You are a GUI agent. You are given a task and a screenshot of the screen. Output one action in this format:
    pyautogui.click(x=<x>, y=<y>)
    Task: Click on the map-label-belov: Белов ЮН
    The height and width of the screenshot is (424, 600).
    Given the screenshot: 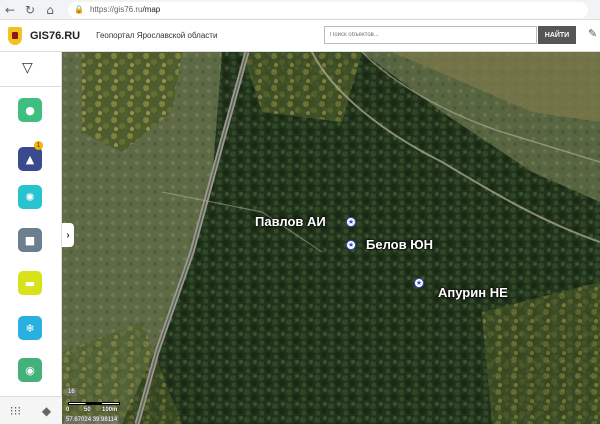 What is the action you would take?
    pyautogui.click(x=399, y=244)
    